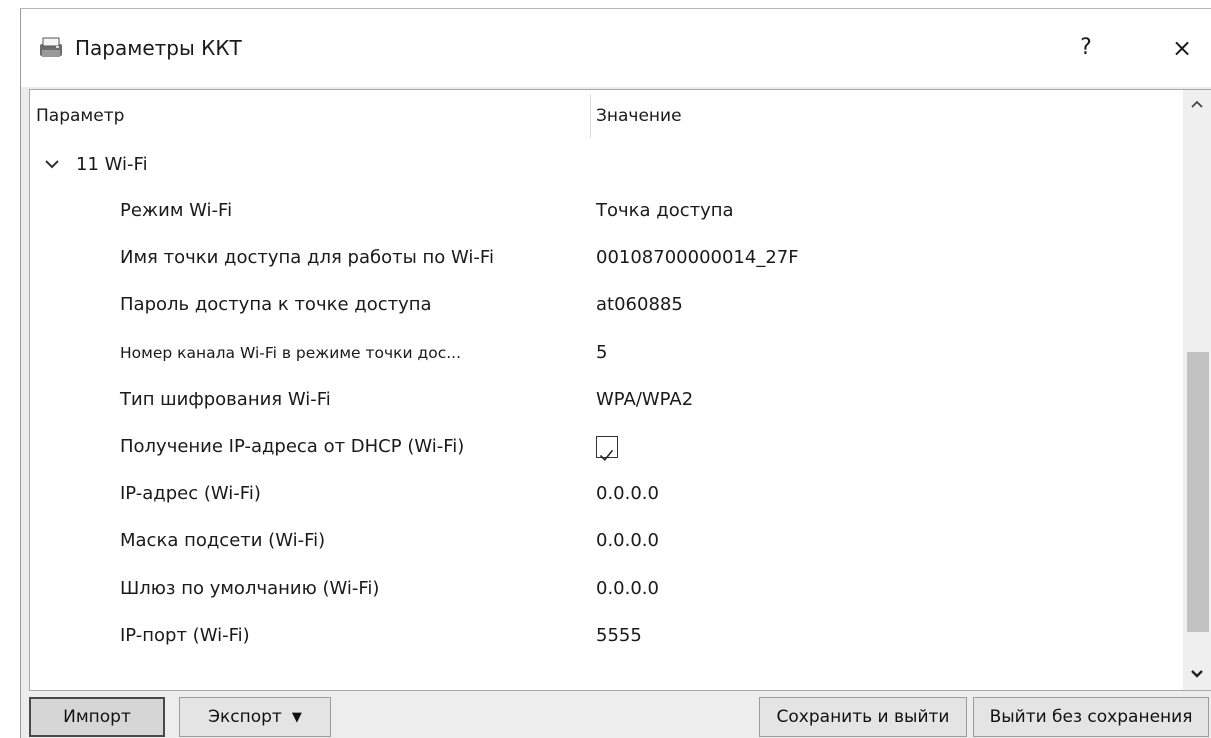 The image size is (1211, 738). What do you see at coordinates (52, 165) in the screenshot?
I see `chevron-down-icon` at bounding box center [52, 165].